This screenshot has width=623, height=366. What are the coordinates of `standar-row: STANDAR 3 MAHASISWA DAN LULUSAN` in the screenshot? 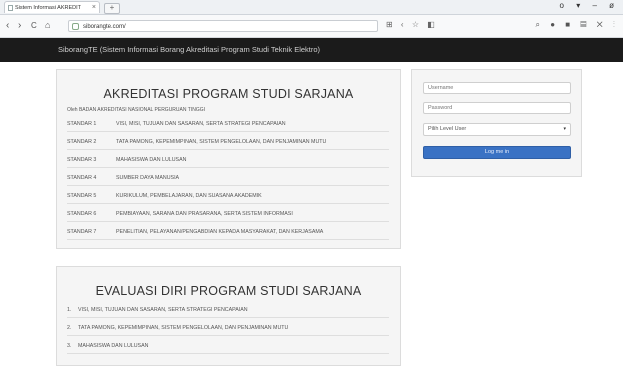 It's located at (228, 161).